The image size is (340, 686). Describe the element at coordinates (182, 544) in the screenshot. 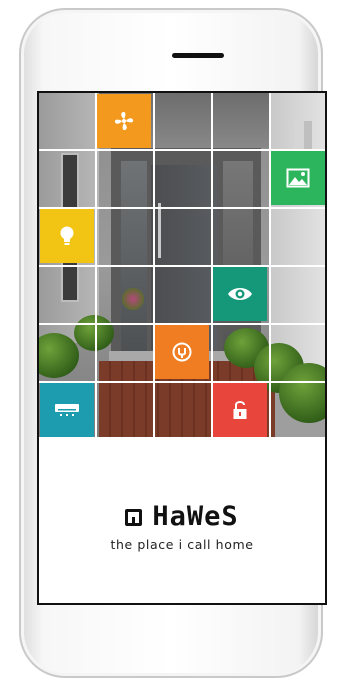

I see `brand-tagline: the place i call home` at that location.